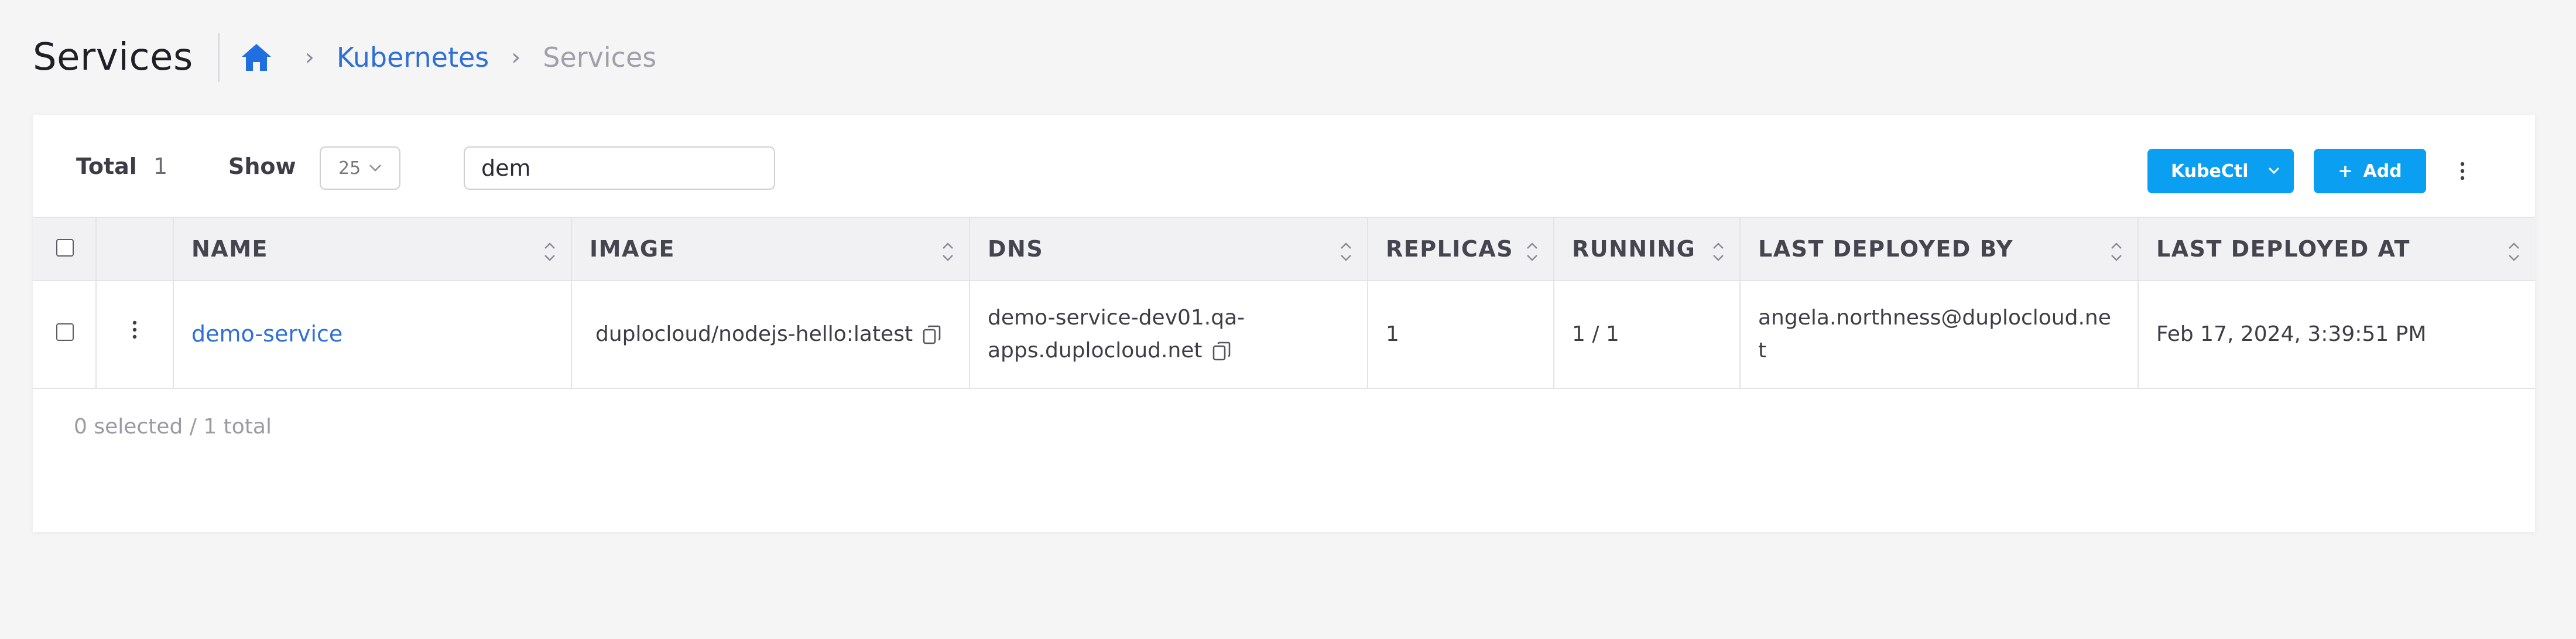 This screenshot has height=639, width=2576. Describe the element at coordinates (256, 58) in the screenshot. I see `home-icon` at that location.